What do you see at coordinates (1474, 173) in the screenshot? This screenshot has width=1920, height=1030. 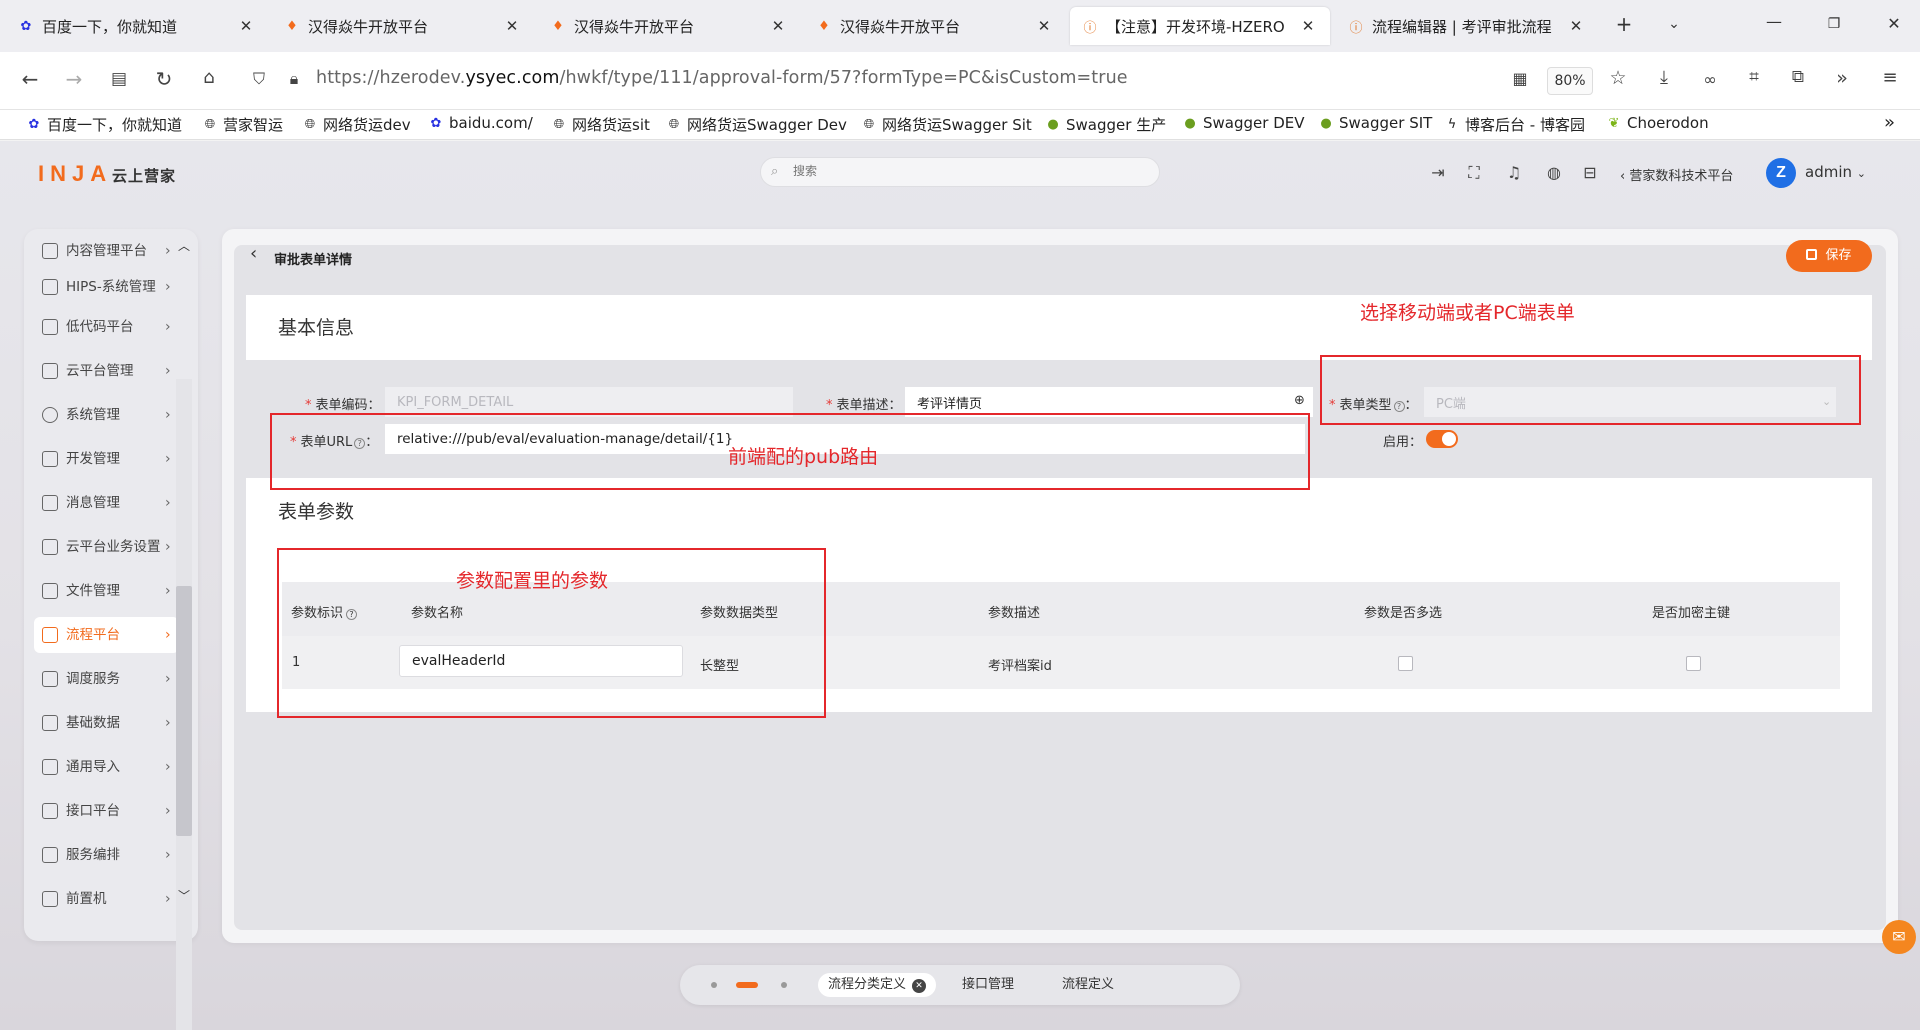 I see `fullscreen-icon: ⛶` at bounding box center [1474, 173].